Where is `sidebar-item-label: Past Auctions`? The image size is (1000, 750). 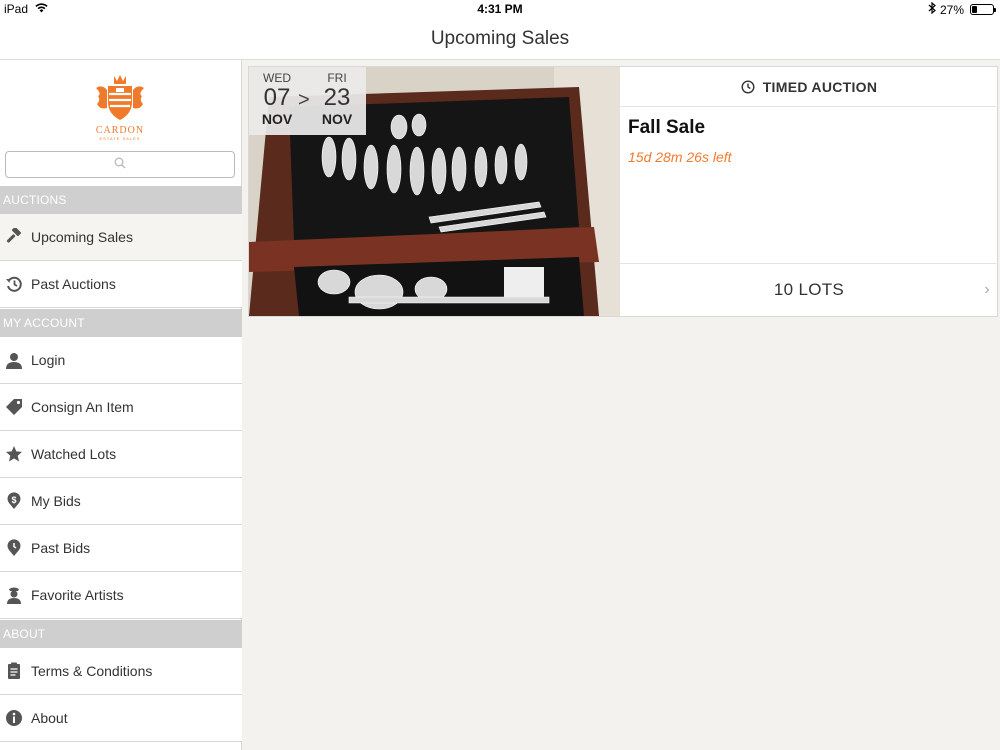
sidebar-item-label: Past Auctions is located at coordinates (73, 284).